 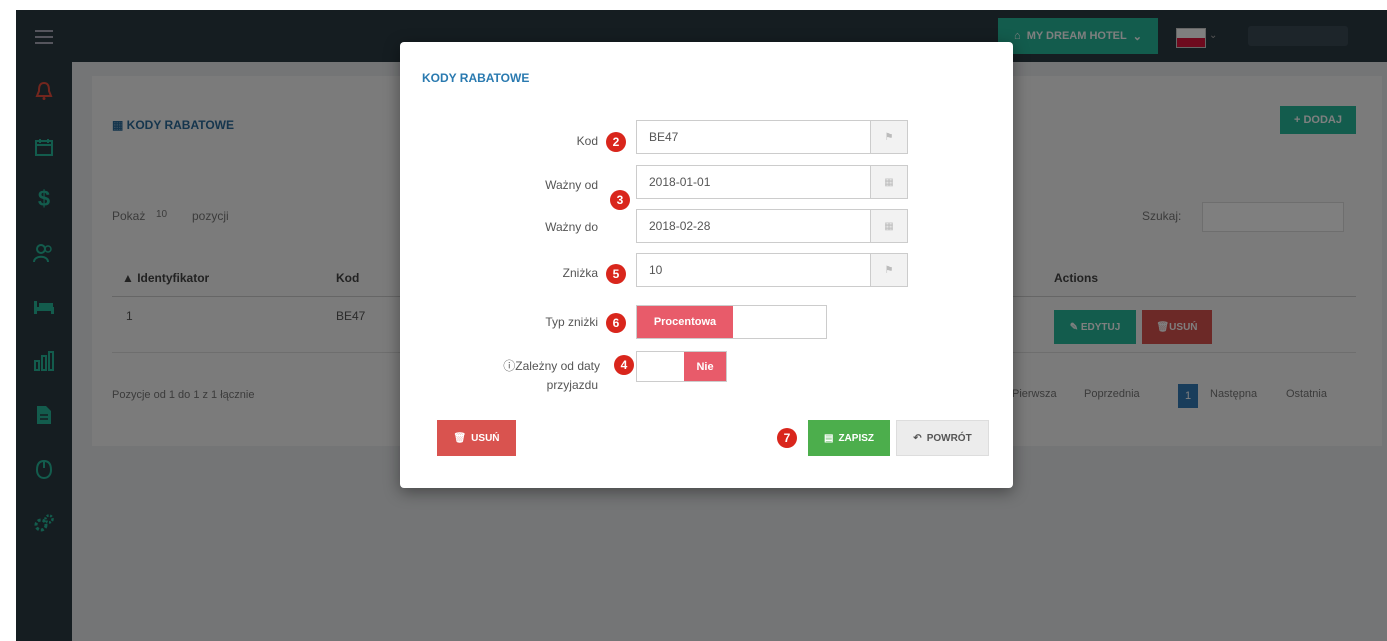 What do you see at coordinates (680, 182) in the screenshot?
I see `valid-from-value: 2018-01-01` at bounding box center [680, 182].